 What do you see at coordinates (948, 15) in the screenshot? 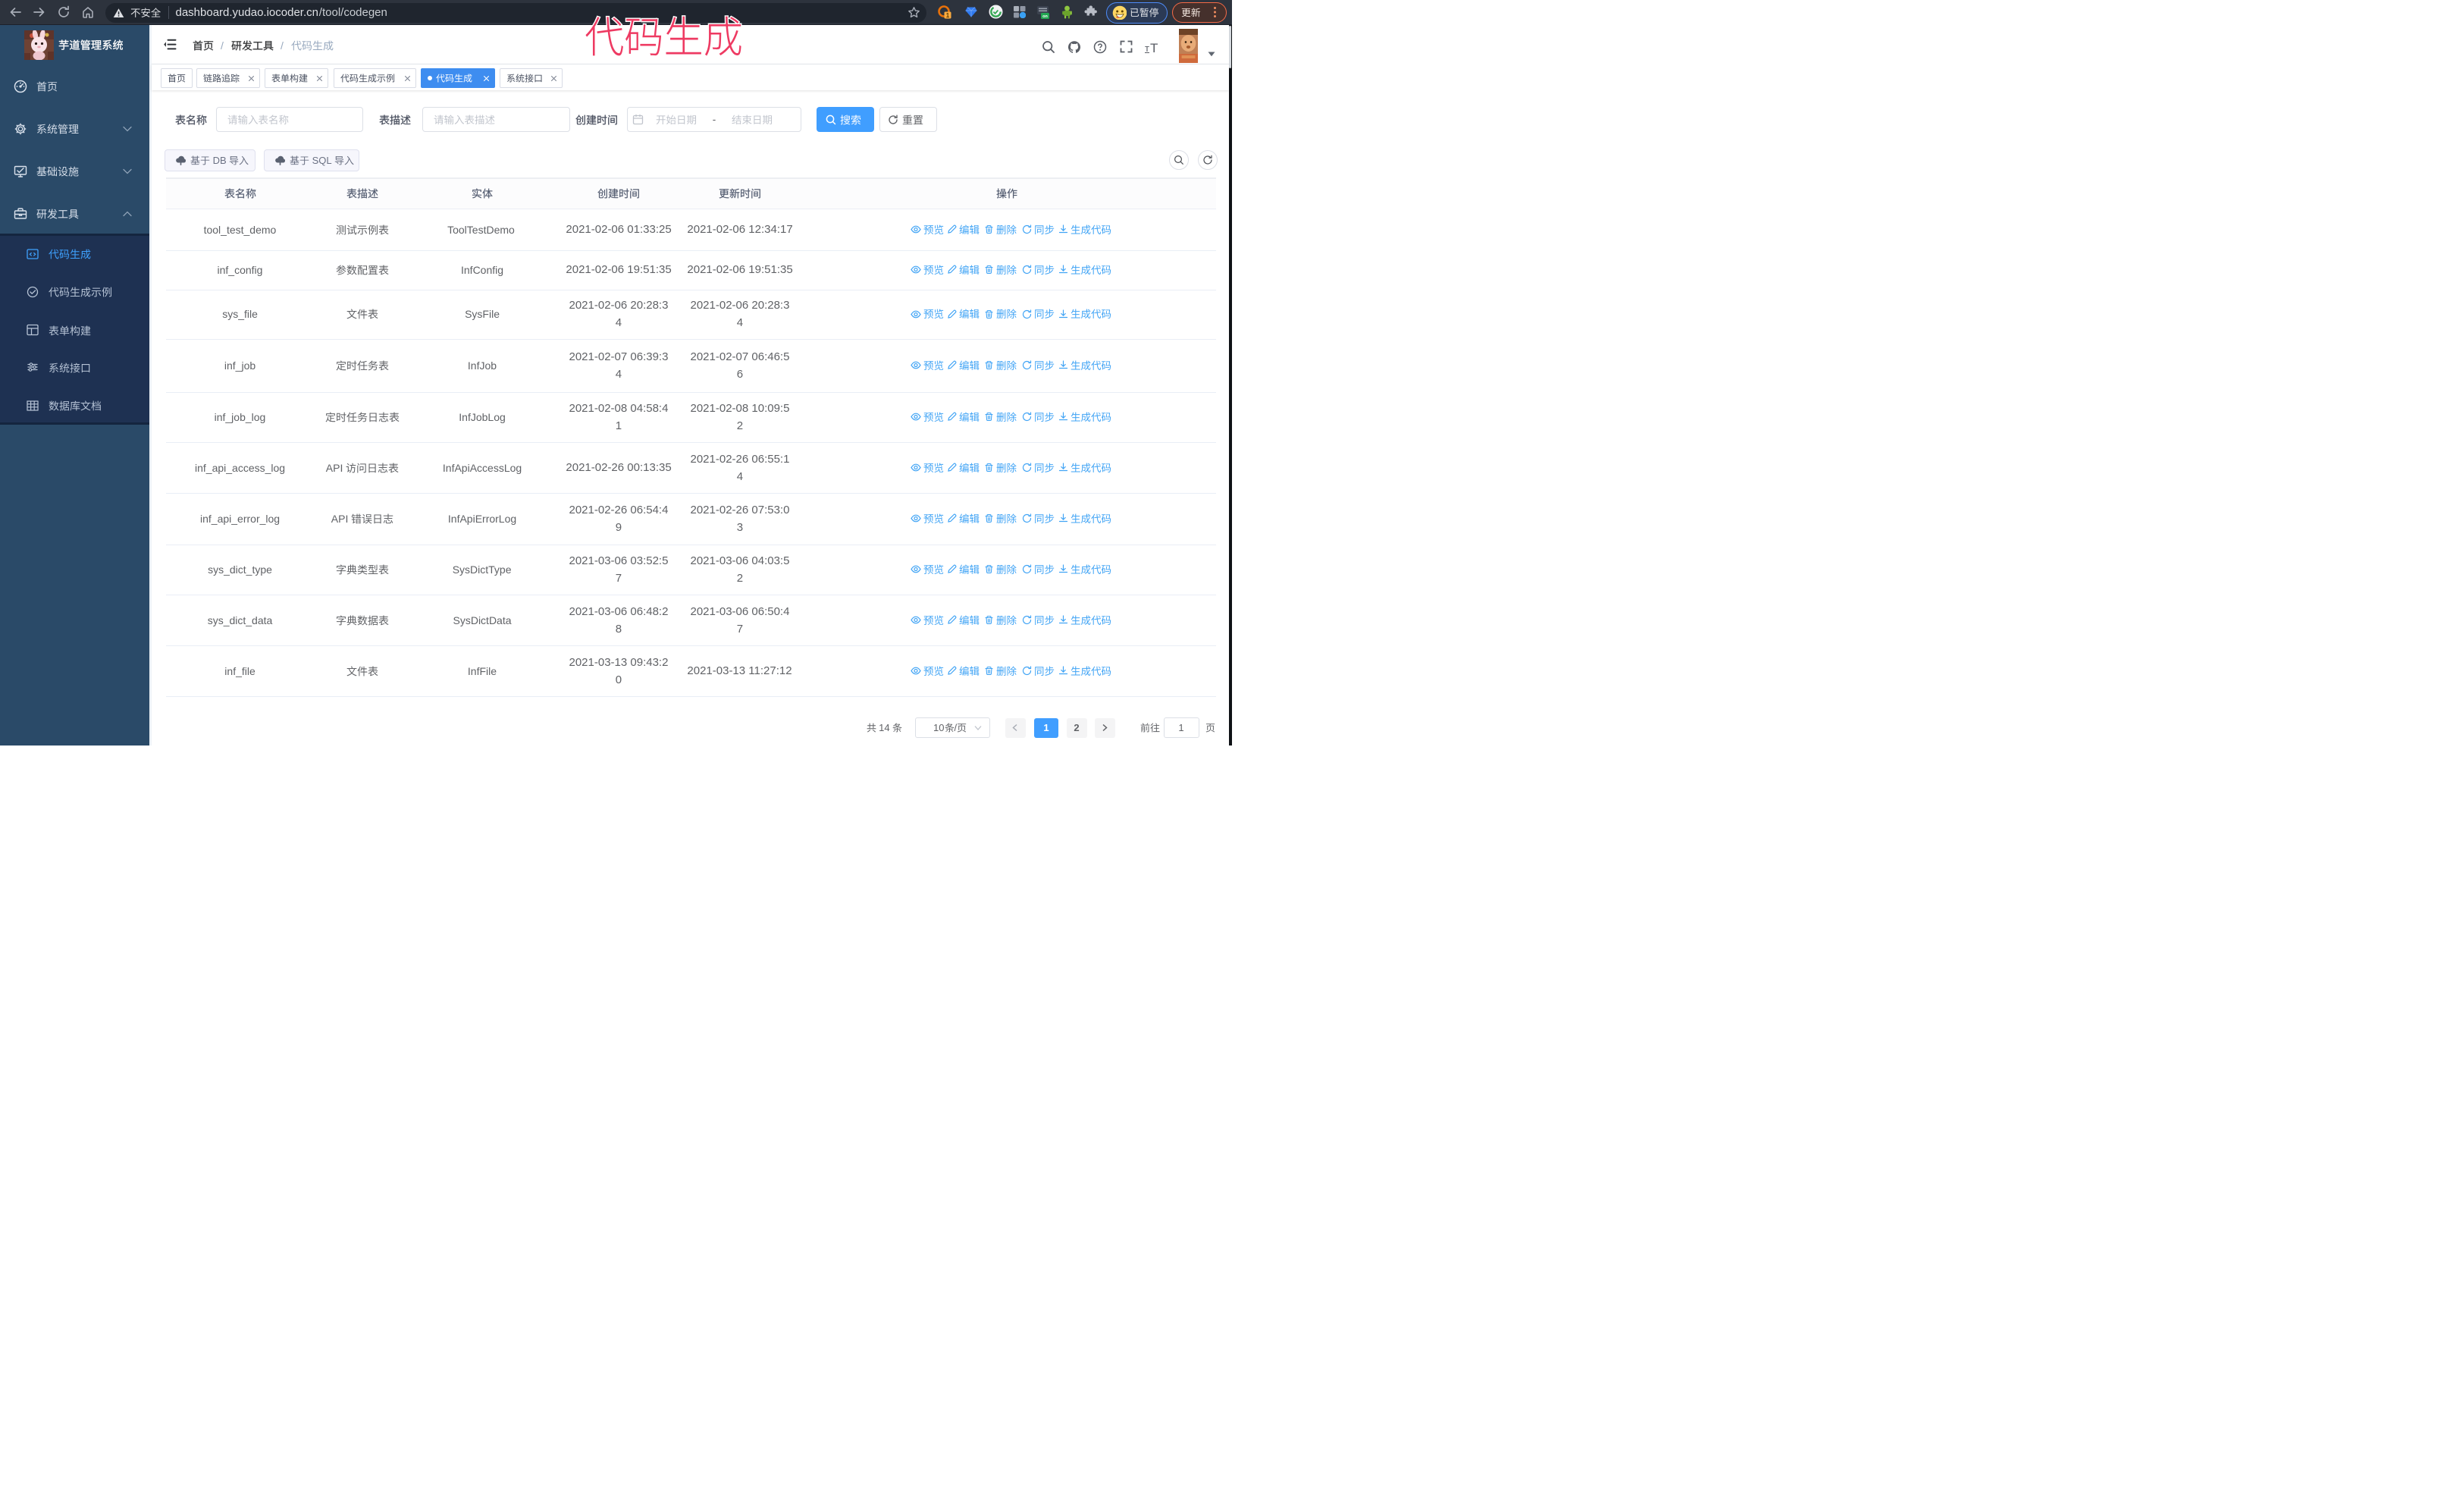
I see `svg-text: 1` at bounding box center [948, 15].